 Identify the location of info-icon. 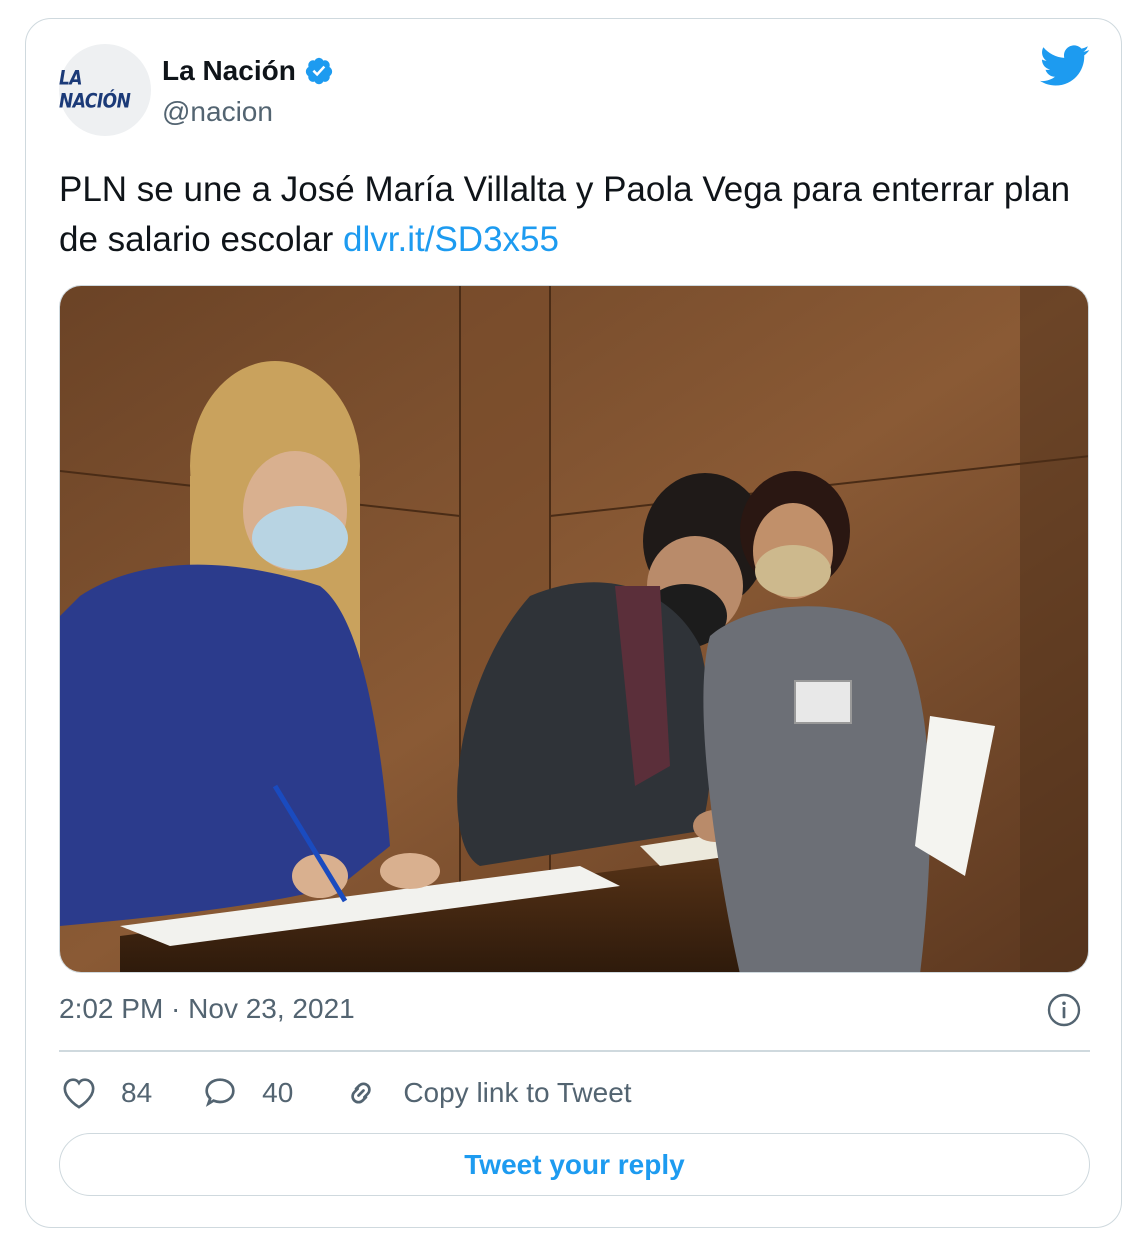
(1064, 1010).